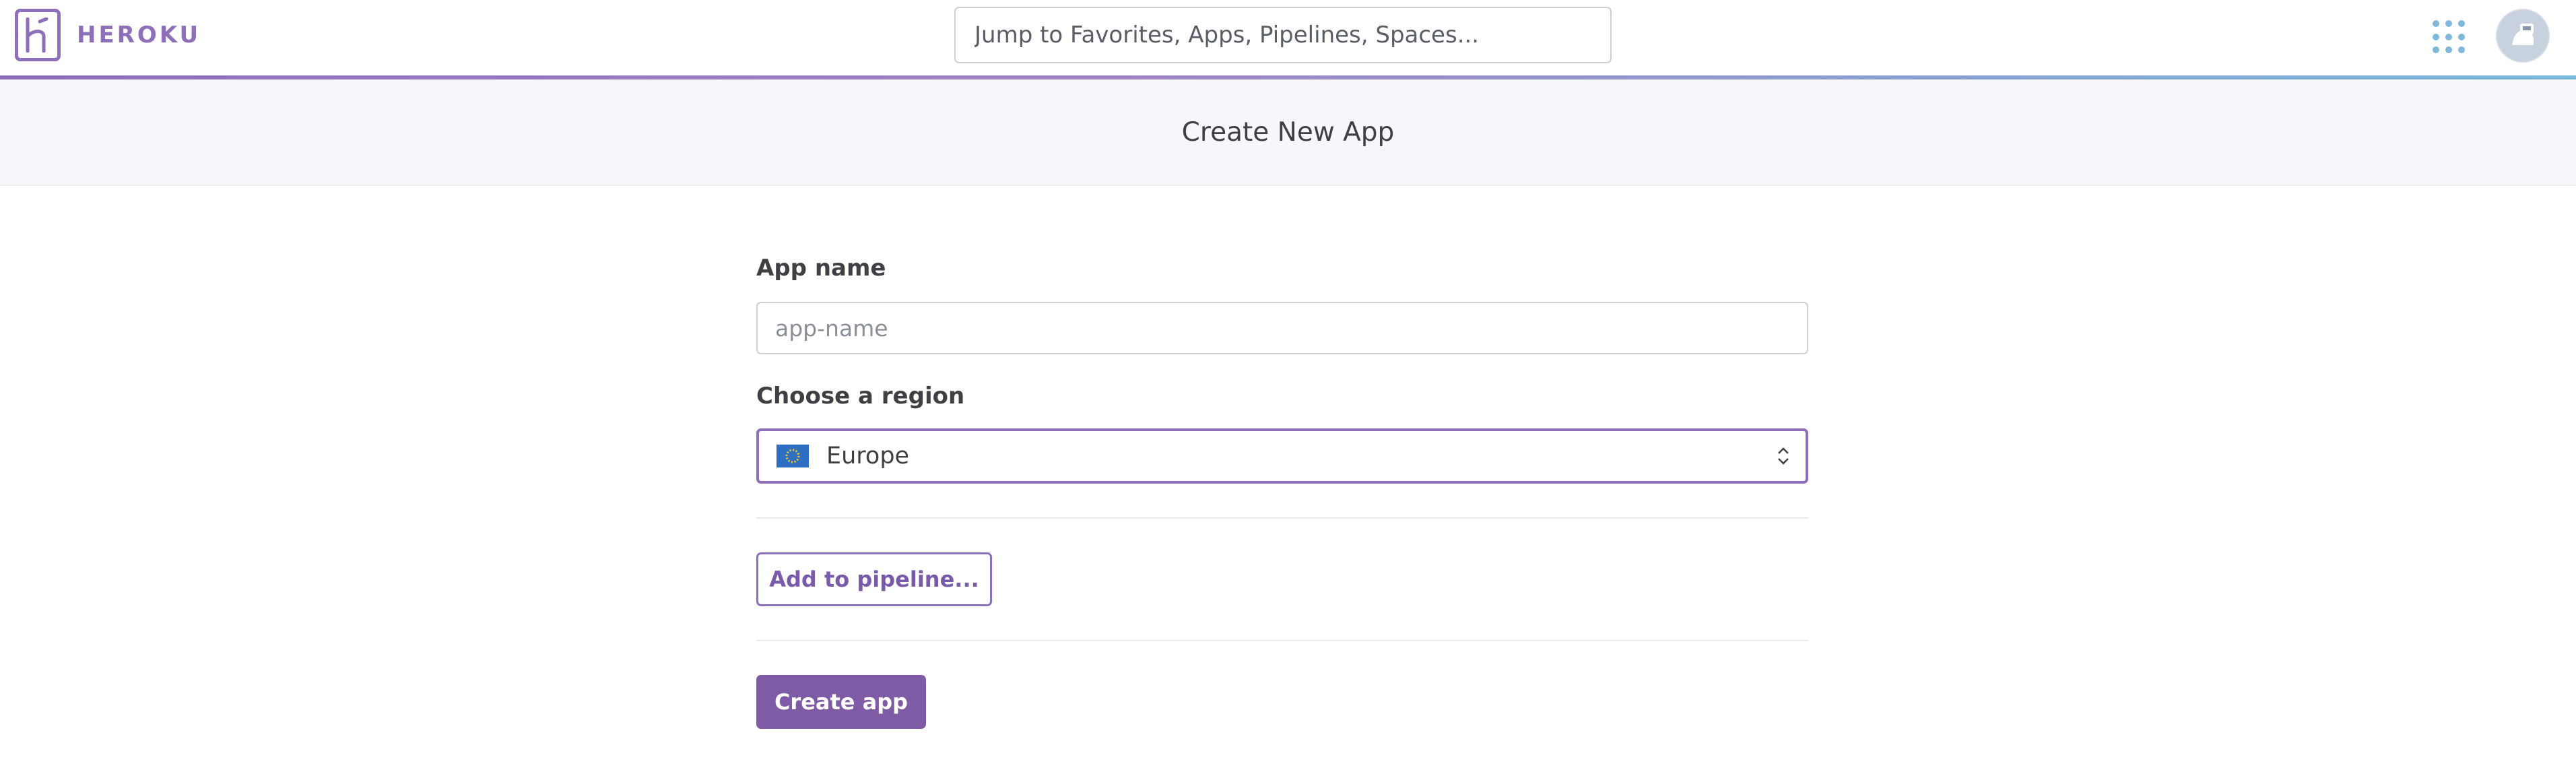  Describe the element at coordinates (1282, 328) in the screenshot. I see `app-name-input` at that location.